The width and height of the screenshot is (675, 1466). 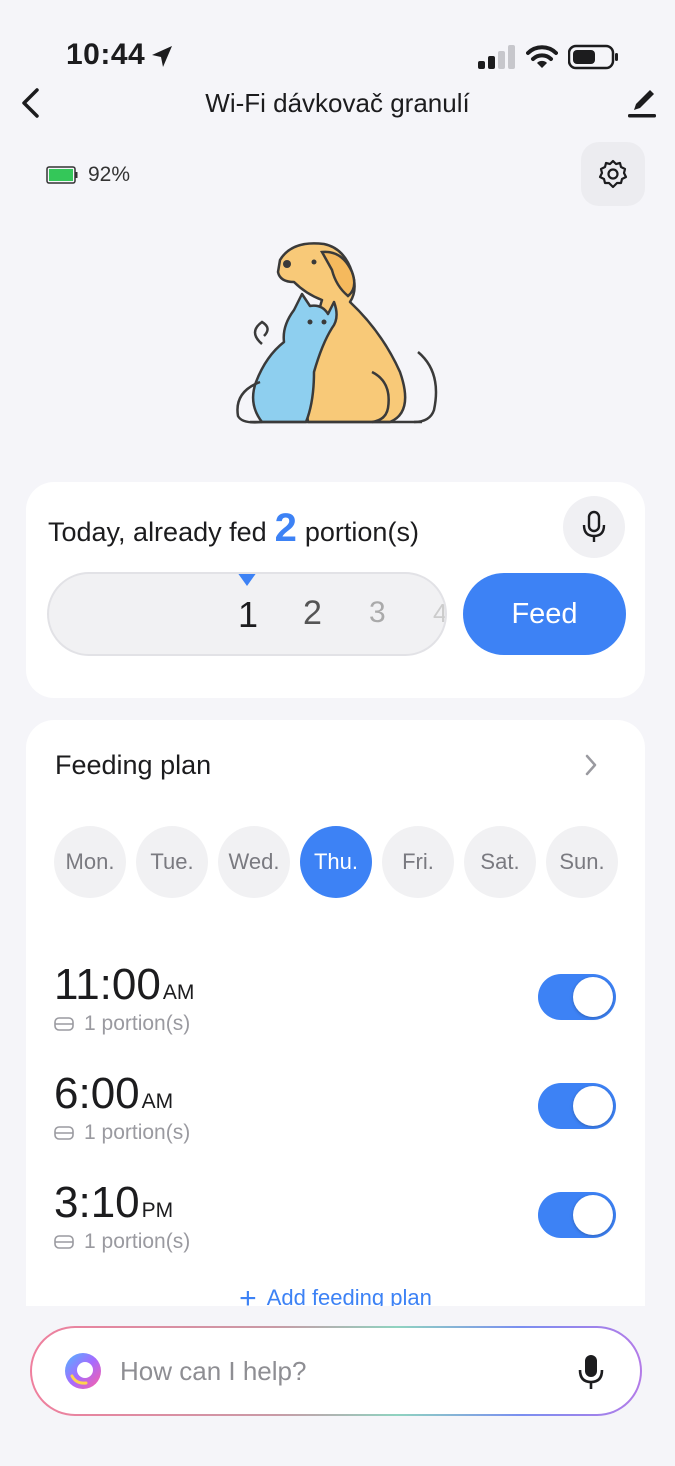 What do you see at coordinates (97, 1093) in the screenshot?
I see `plan-time-value: 6:00` at bounding box center [97, 1093].